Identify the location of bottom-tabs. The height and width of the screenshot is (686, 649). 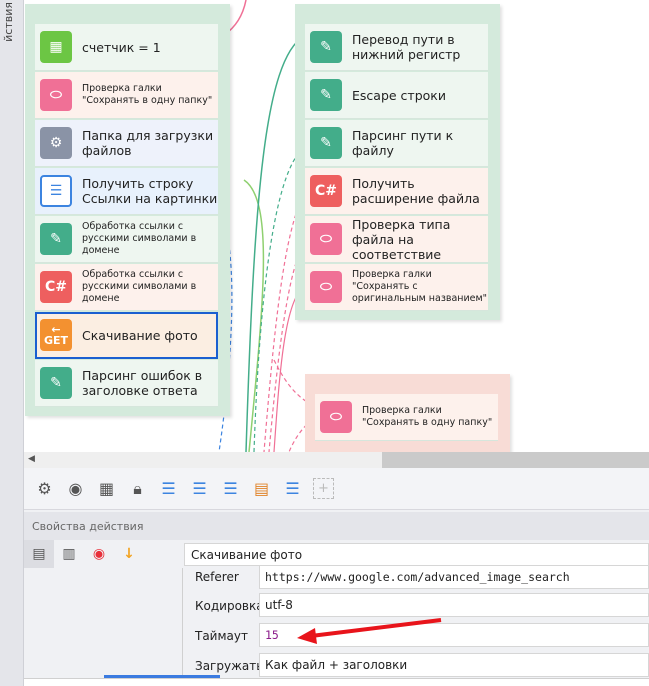
(336, 682).